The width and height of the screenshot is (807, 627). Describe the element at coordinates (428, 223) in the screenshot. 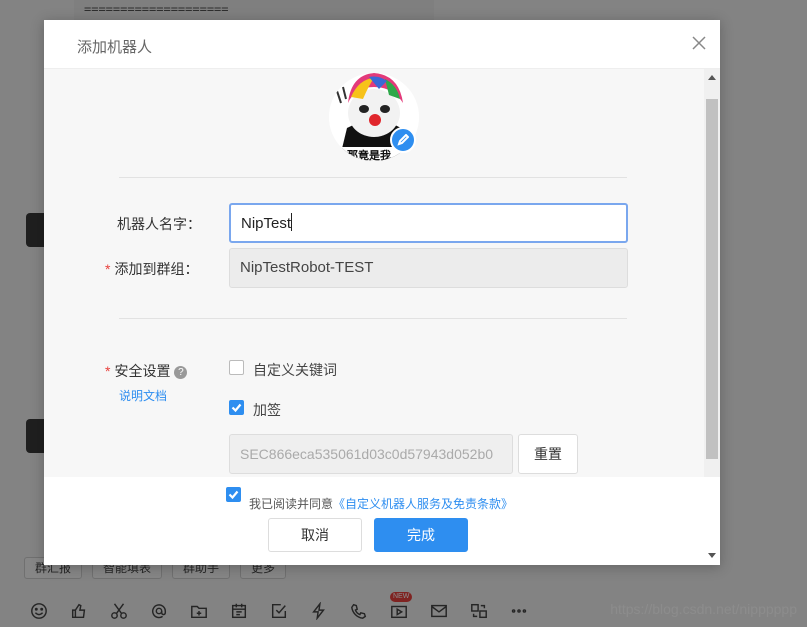

I see `robot-name-input: NipTest` at that location.